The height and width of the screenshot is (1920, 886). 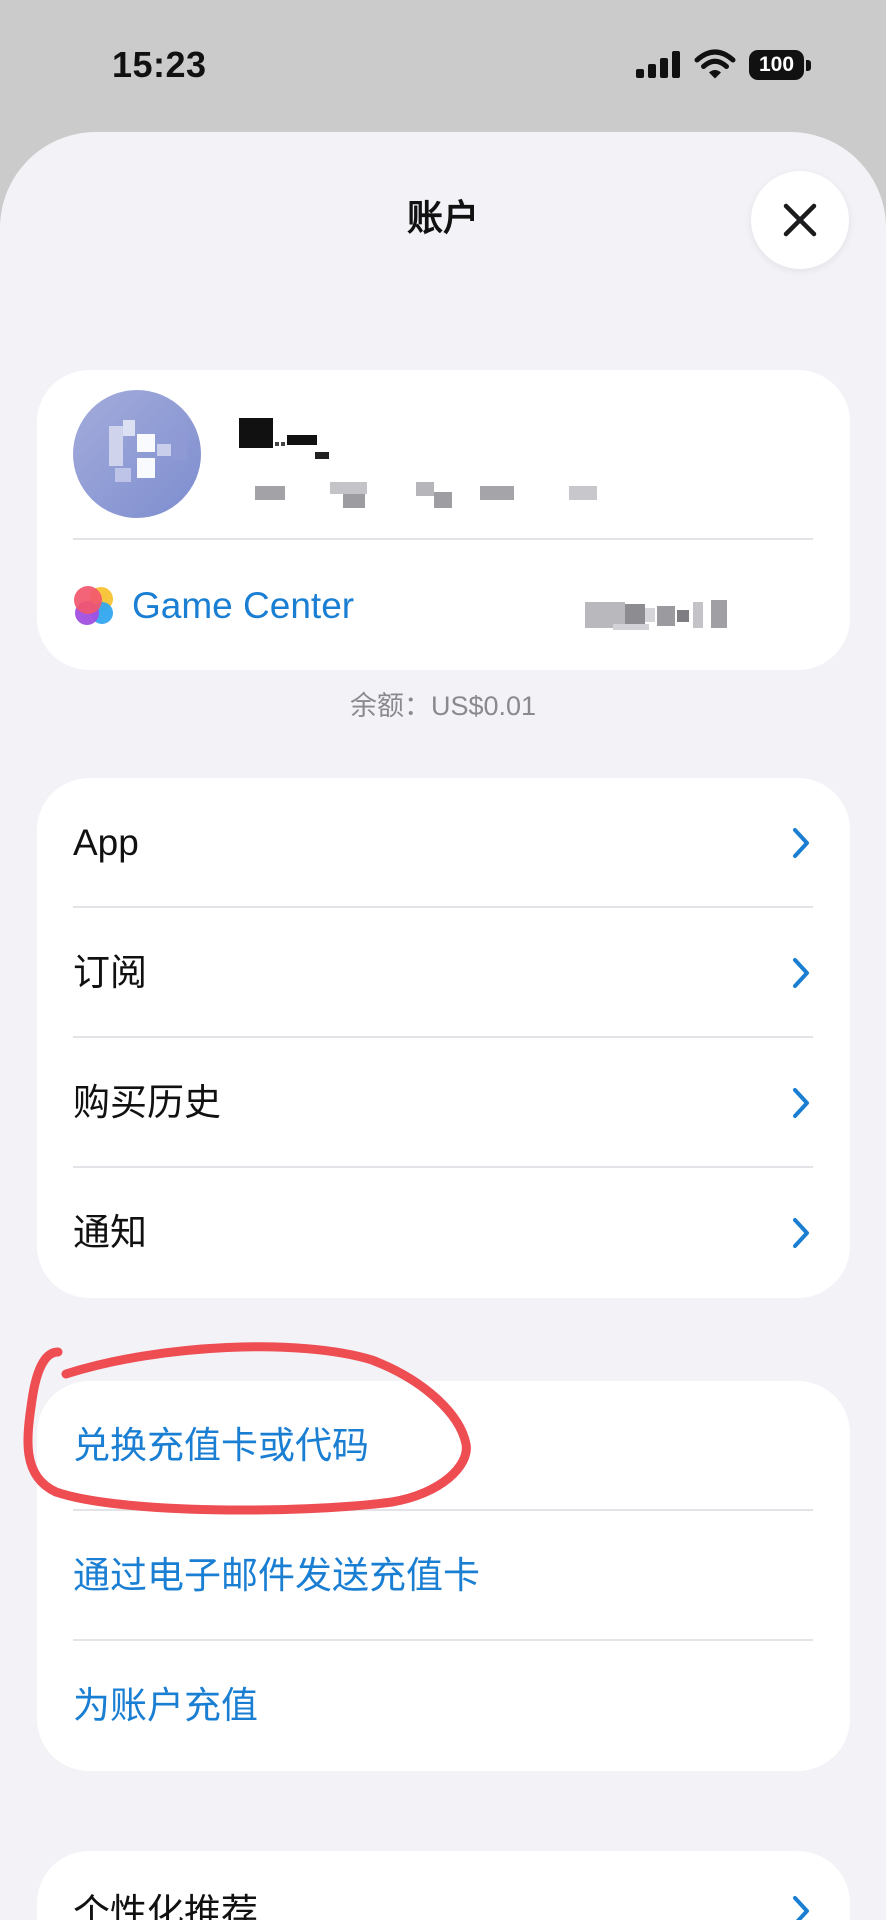 I want to click on menu-item-label: 订阅, so click(x=110, y=972).